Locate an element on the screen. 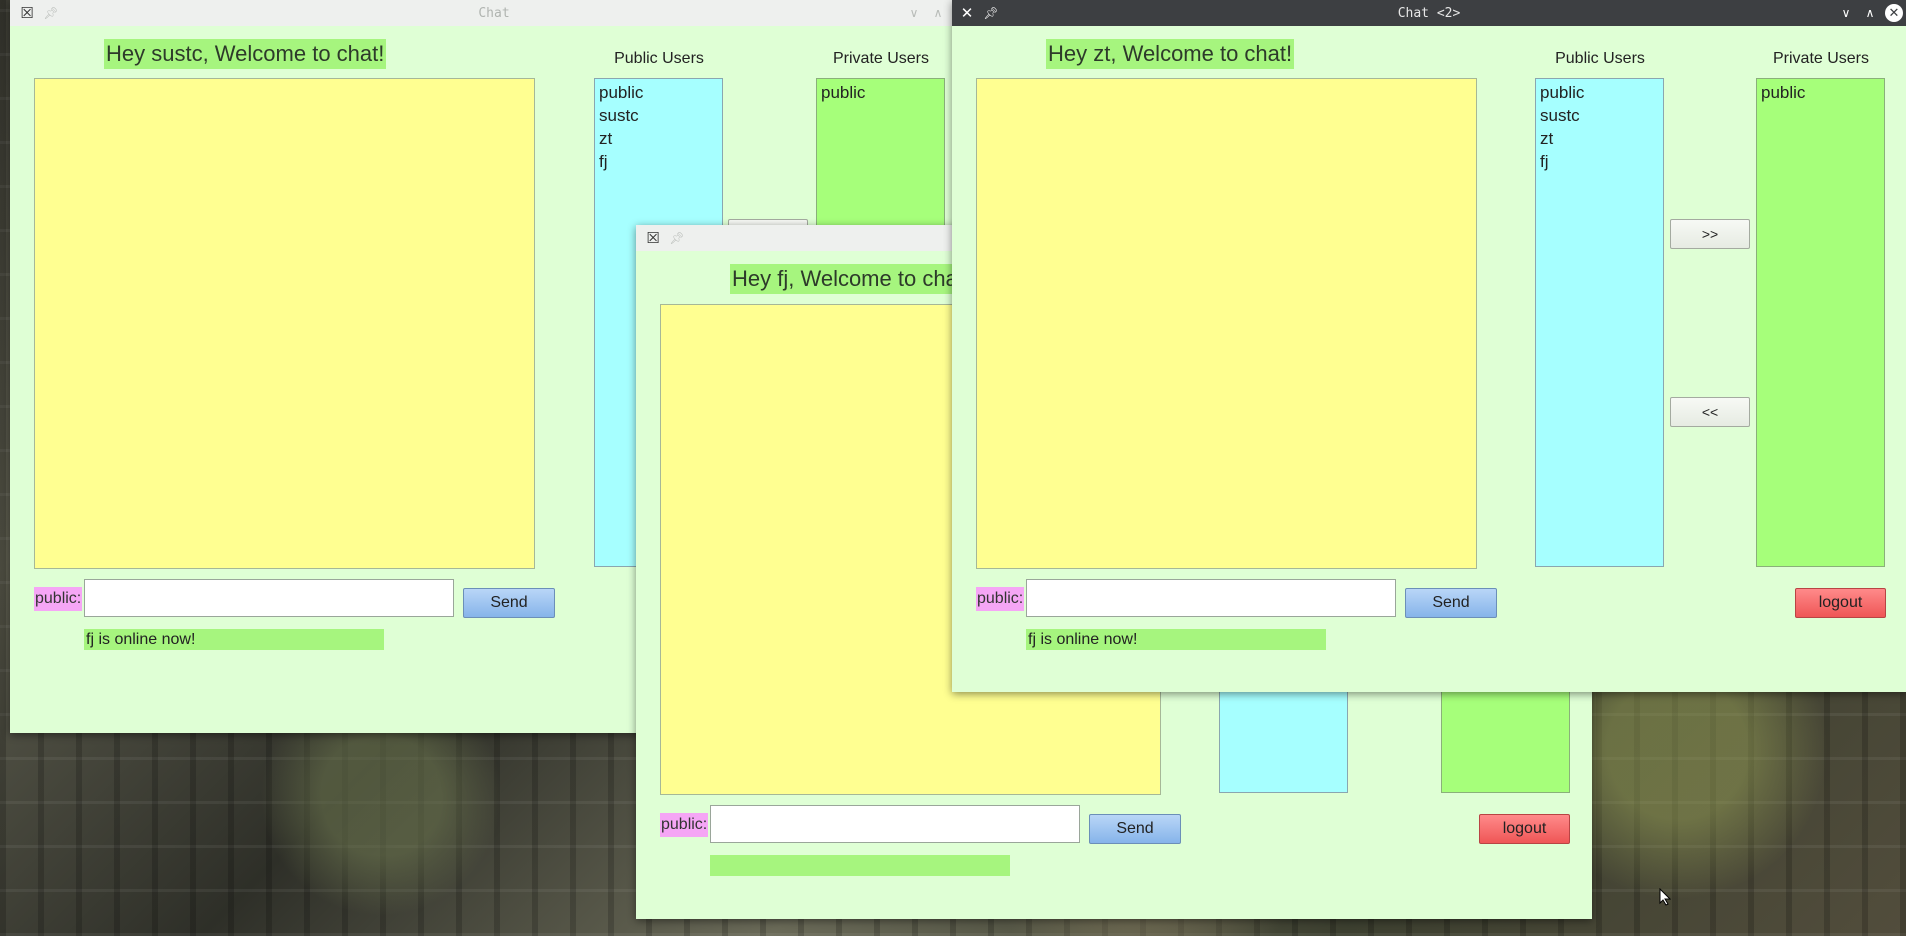 This screenshot has height=936, width=1906. titlebar: ☒ 📌︎ Chat ∨ ∧ is located at coordinates (494, 13).